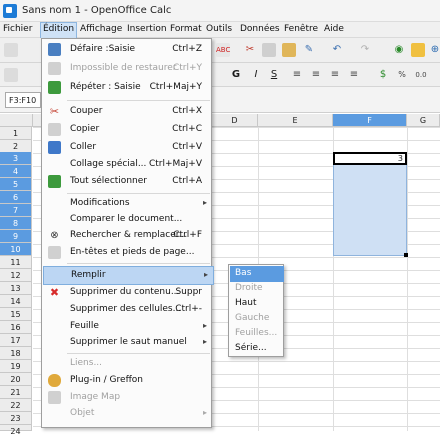  What do you see at coordinates (105, 87) in the screenshot?
I see `menu-item-label: Répéter : Saisie` at bounding box center [105, 87].